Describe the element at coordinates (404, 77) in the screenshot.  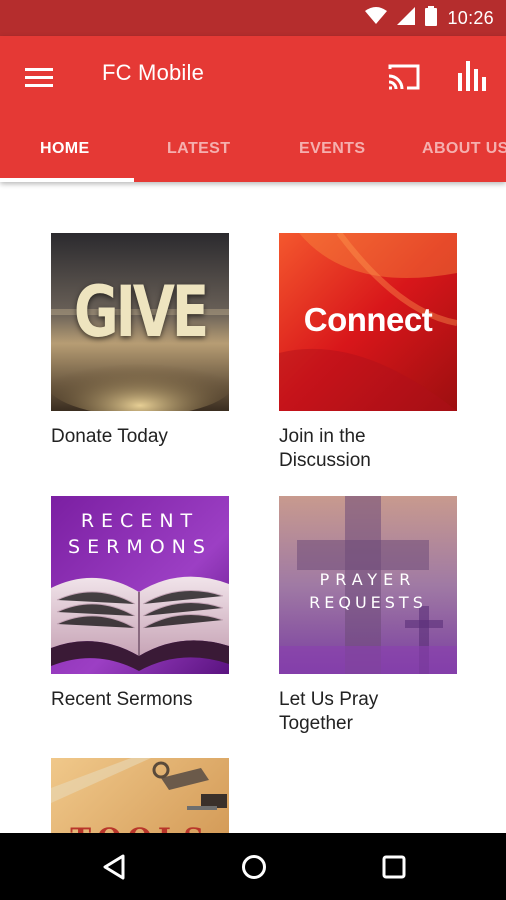
I see `cast-icon` at that location.